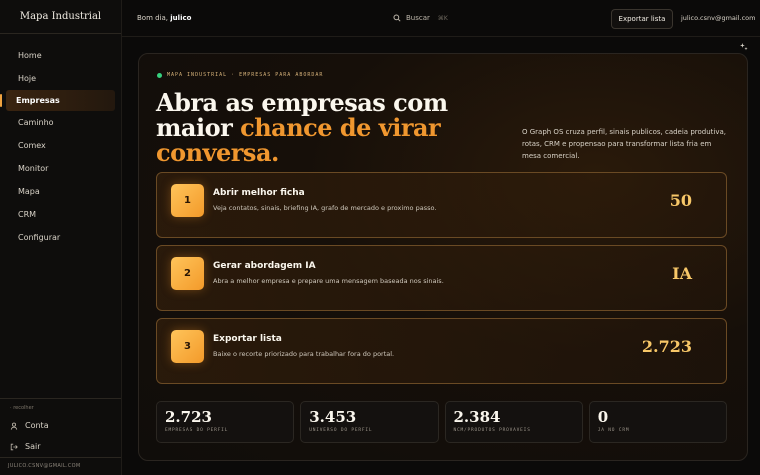  I want to click on greeting: Bom dia, julico, so click(164, 18).